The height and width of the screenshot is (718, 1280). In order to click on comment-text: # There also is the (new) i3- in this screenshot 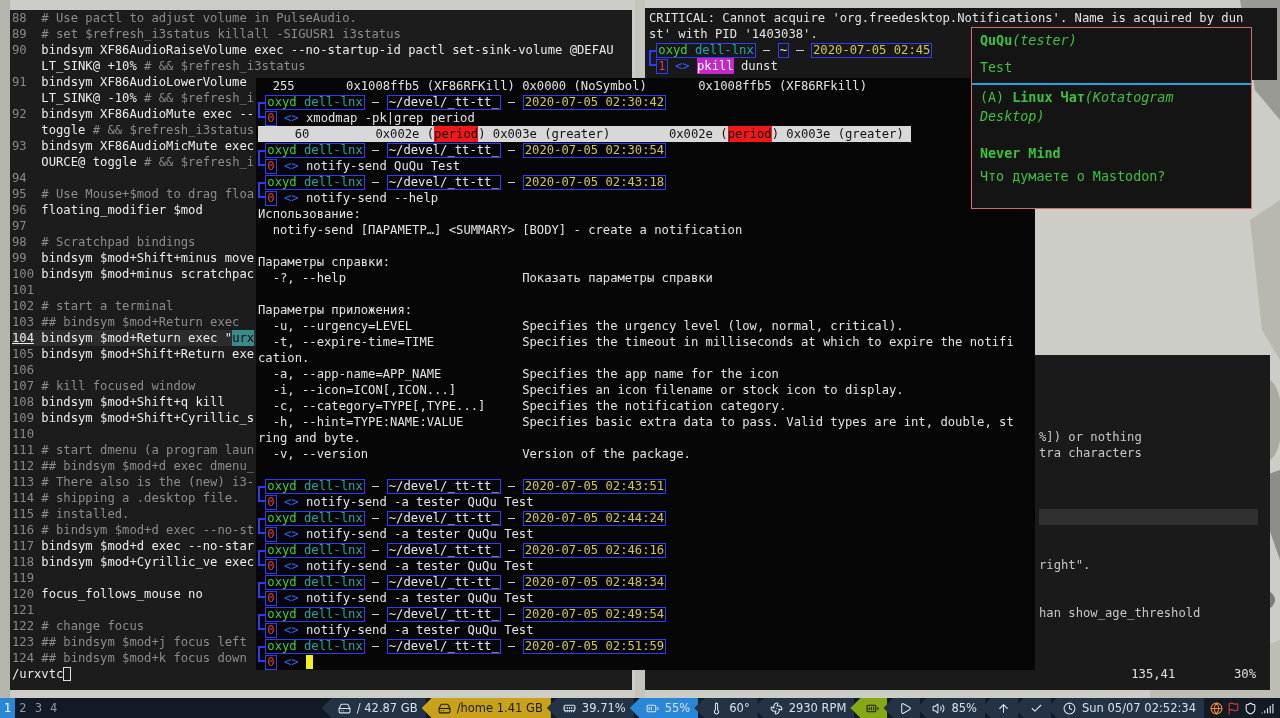, I will do `click(148, 482)`.